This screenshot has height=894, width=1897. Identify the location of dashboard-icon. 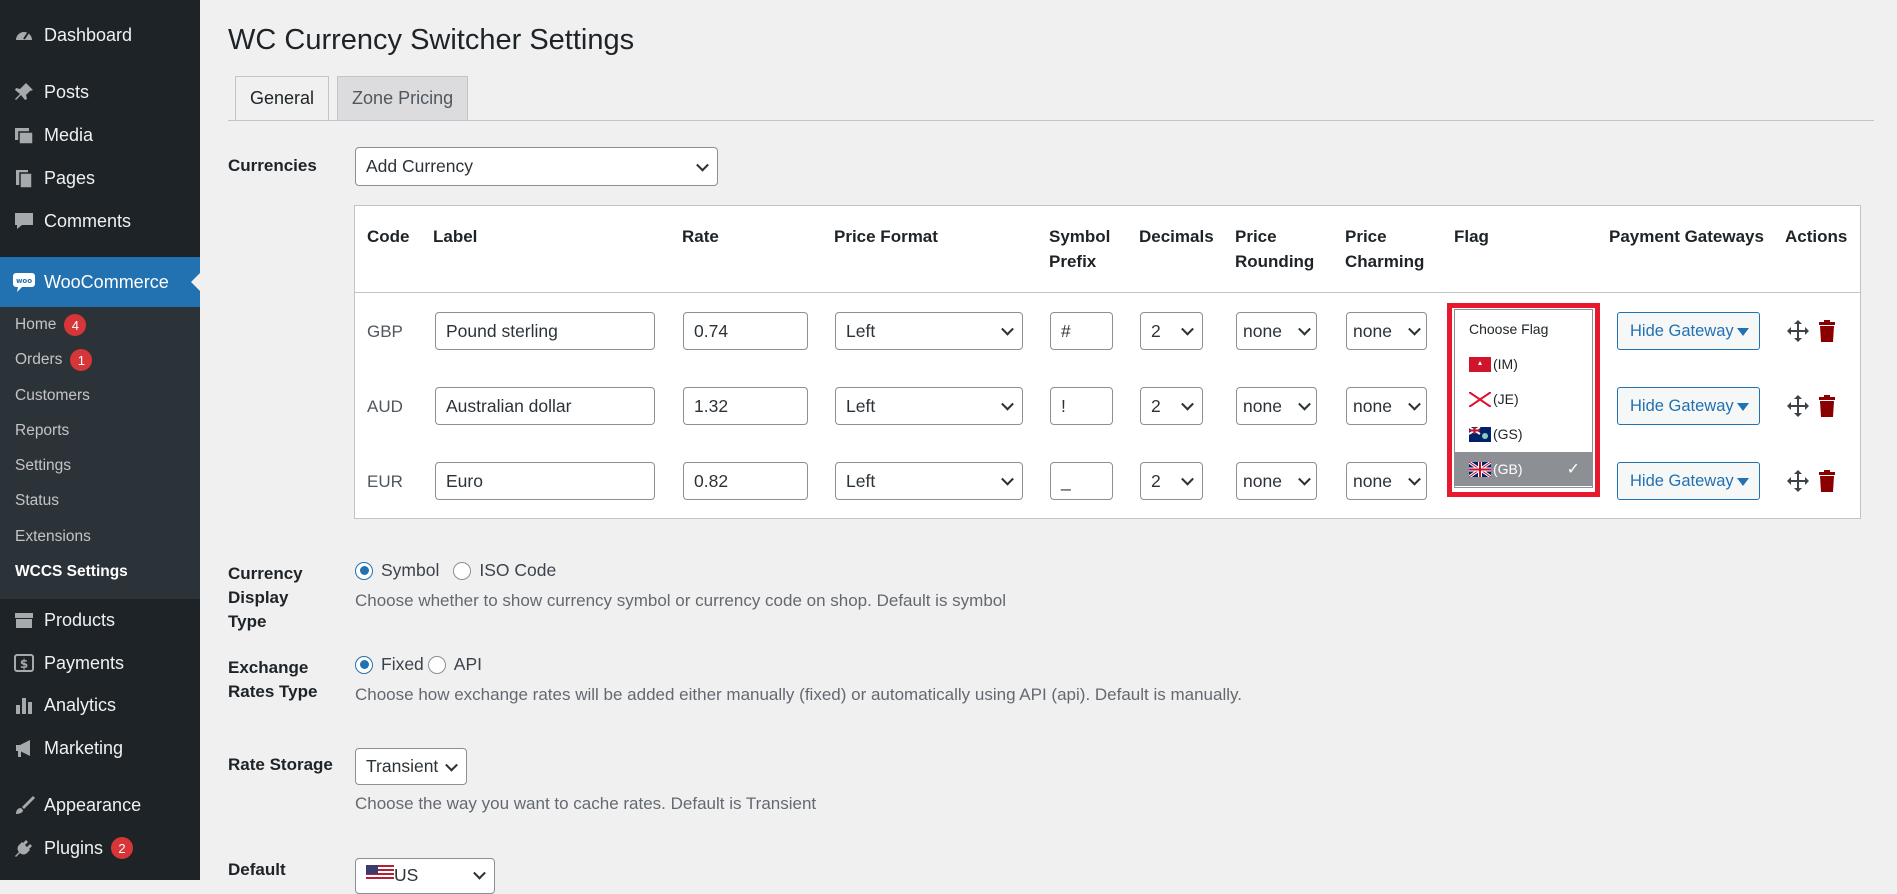
(24, 35).